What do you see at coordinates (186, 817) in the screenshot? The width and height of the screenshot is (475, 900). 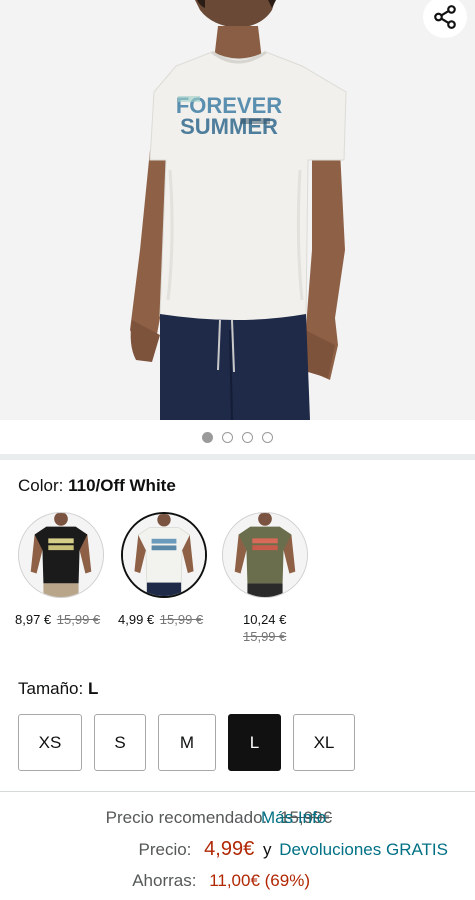 I see `recommended-price-label: Precio recomendado:` at bounding box center [186, 817].